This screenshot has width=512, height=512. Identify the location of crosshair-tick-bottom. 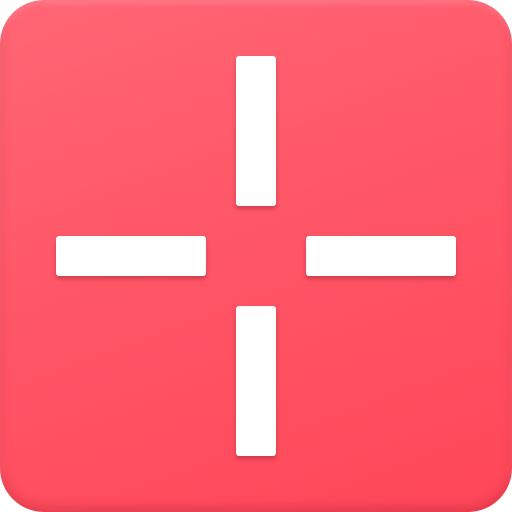
(256, 381).